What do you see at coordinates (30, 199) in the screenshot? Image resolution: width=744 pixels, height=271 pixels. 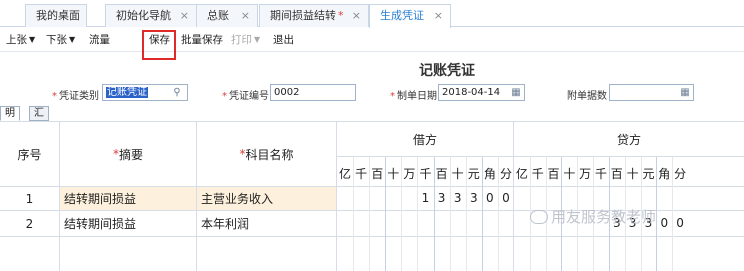 I see `table-row-seq: 1` at bounding box center [30, 199].